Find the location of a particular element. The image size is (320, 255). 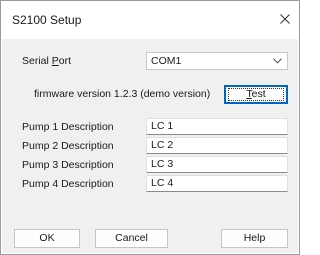

test-button: Test is located at coordinates (256, 94).